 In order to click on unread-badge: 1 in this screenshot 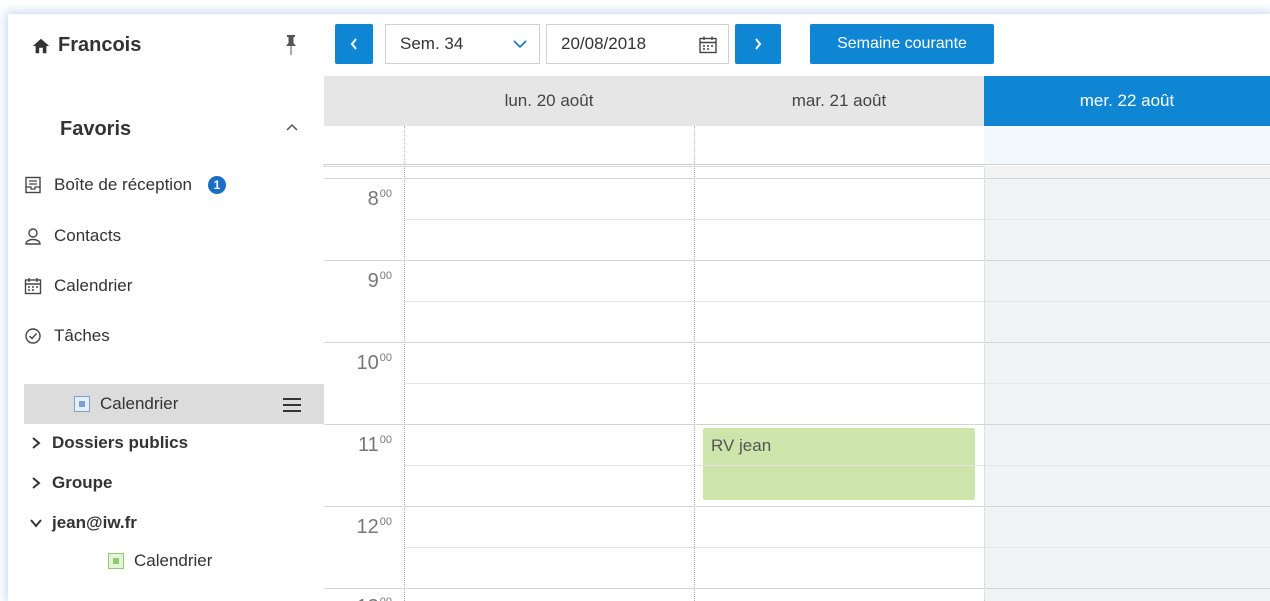, I will do `click(216, 185)`.